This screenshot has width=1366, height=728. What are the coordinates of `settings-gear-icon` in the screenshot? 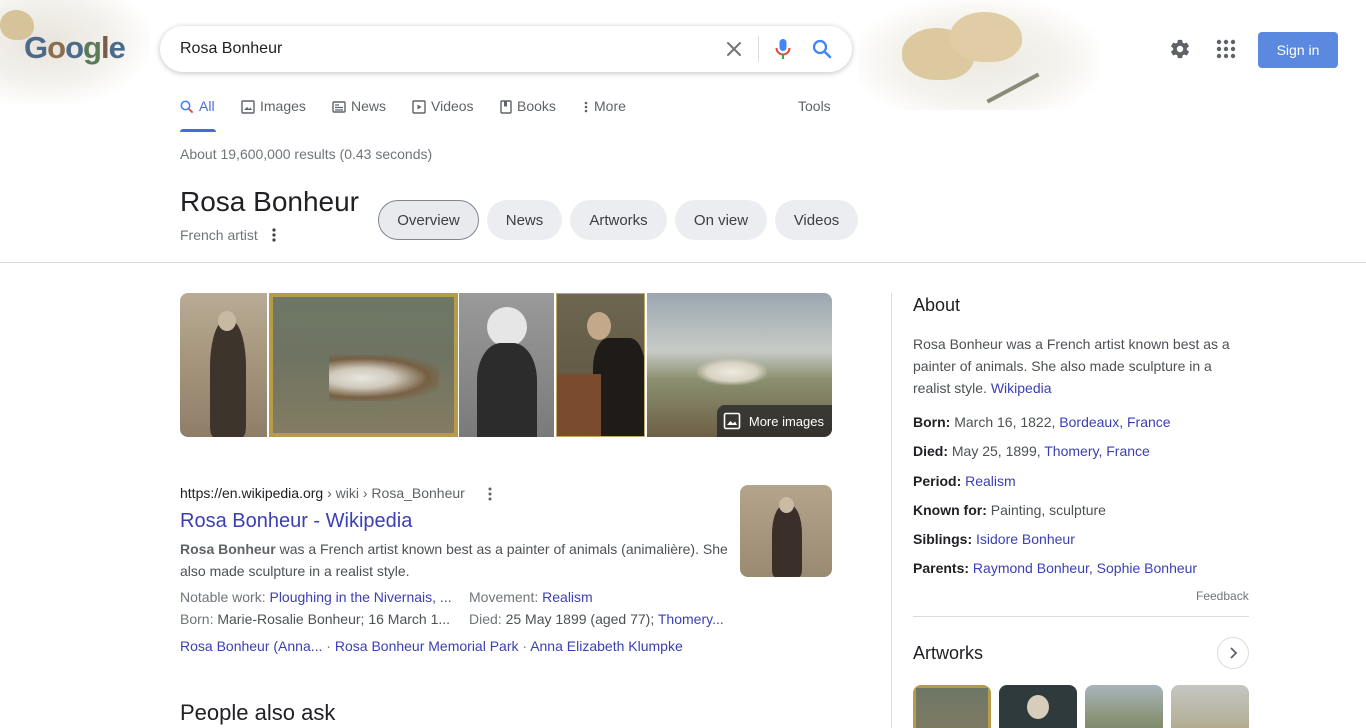 It's located at (1180, 49).